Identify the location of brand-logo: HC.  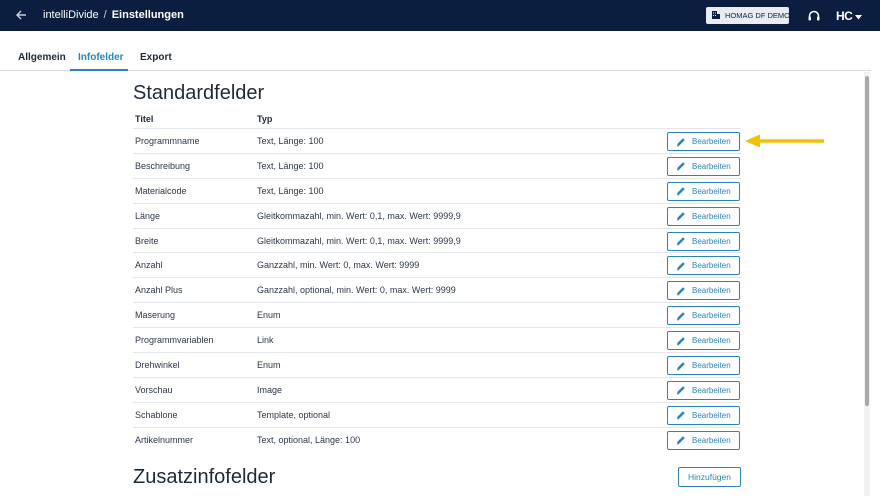
(844, 16).